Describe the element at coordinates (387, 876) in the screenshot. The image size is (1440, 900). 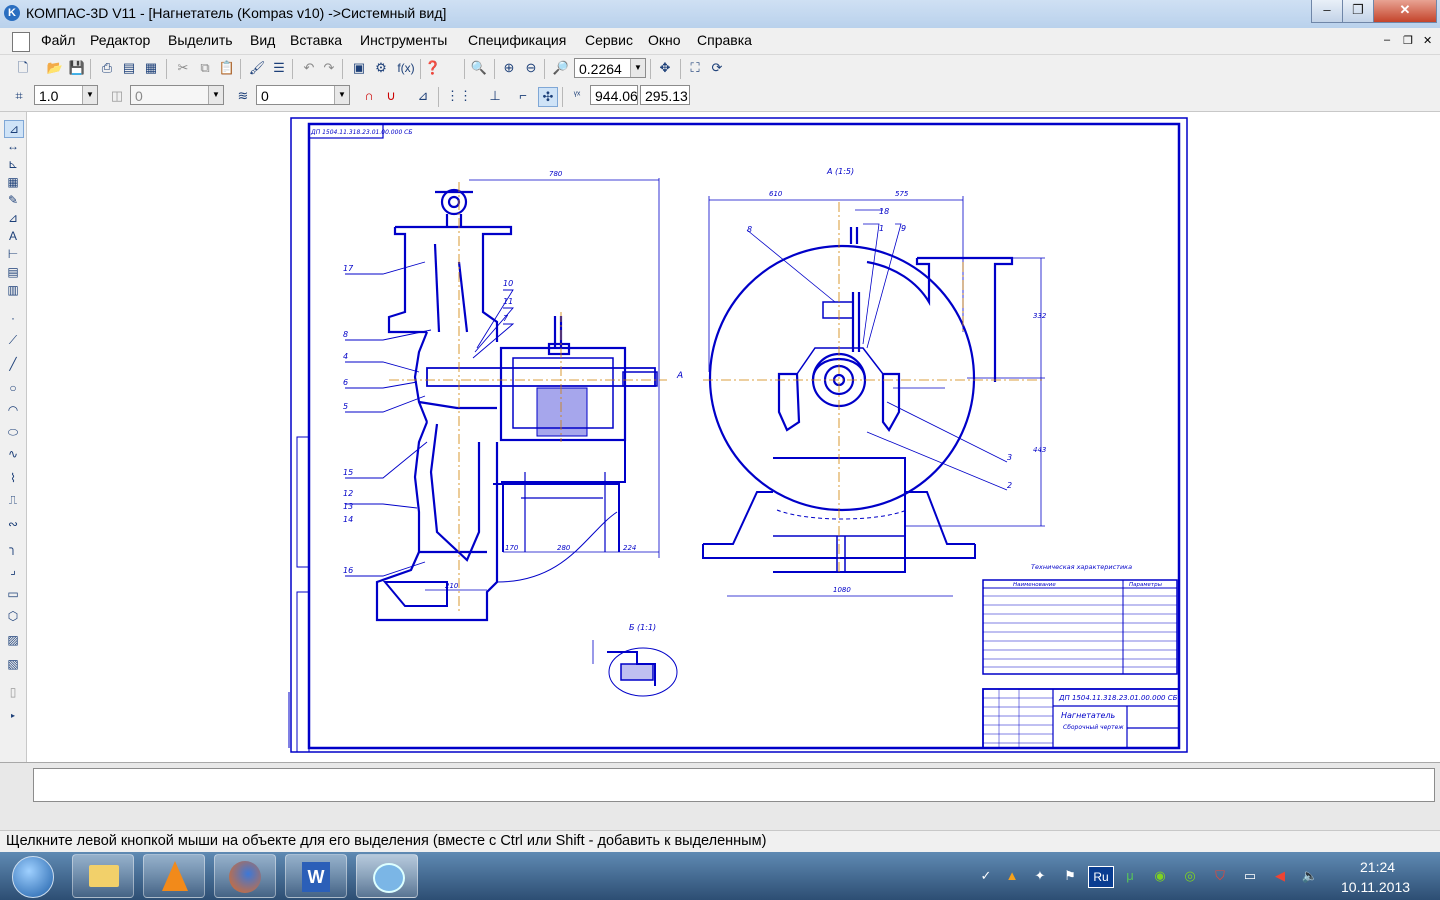
I see `taskbar-kompas-icon` at that location.